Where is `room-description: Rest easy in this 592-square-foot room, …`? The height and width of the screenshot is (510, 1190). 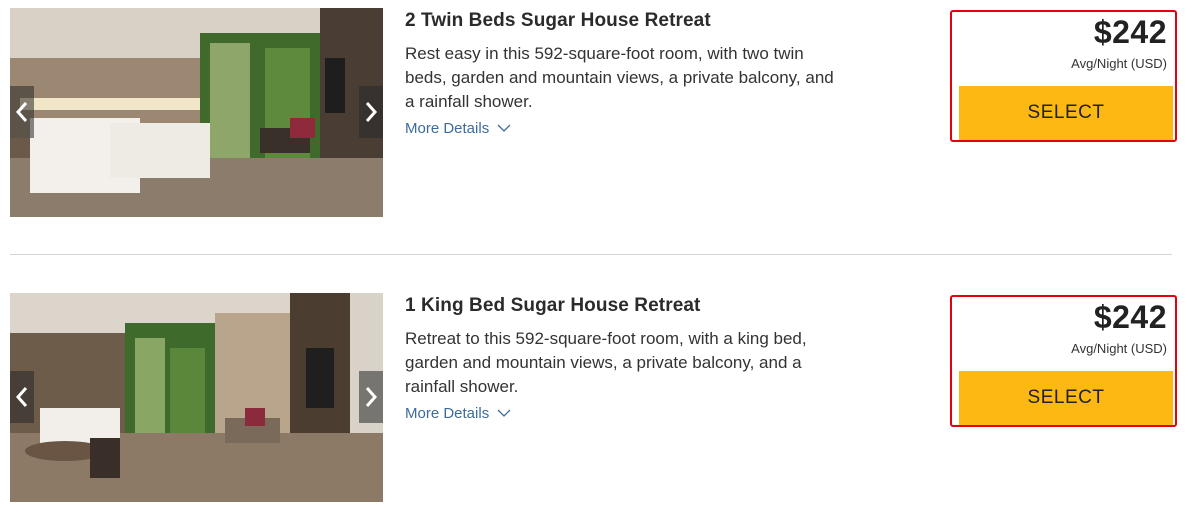 room-description: Rest easy in this 592-square-foot room, … is located at coordinates (619, 77).